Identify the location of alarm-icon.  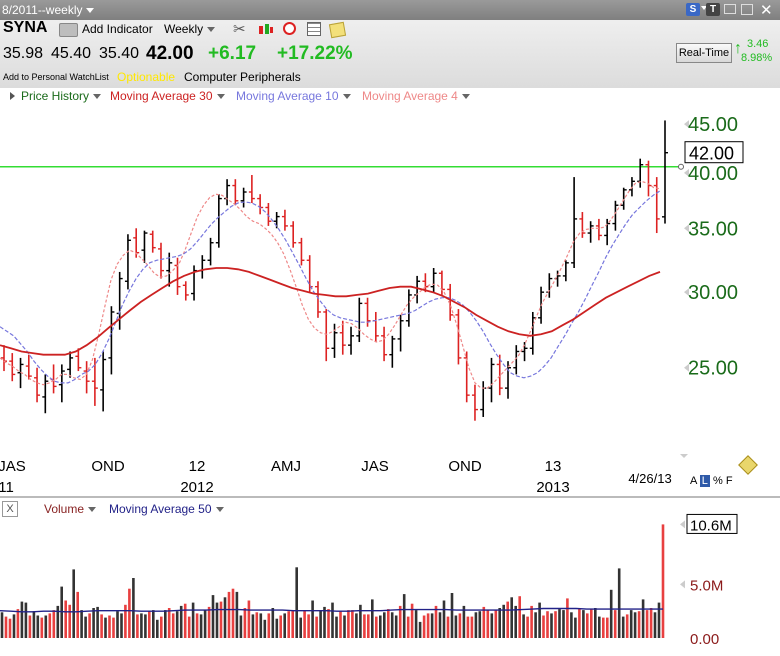
(289, 28).